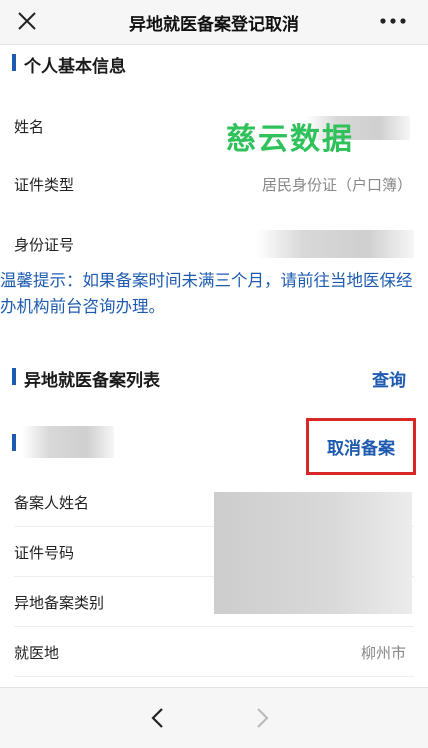 Image resolution: width=428 pixels, height=748 pixels. I want to click on cancel-filing-button: 取消备案, so click(361, 446).